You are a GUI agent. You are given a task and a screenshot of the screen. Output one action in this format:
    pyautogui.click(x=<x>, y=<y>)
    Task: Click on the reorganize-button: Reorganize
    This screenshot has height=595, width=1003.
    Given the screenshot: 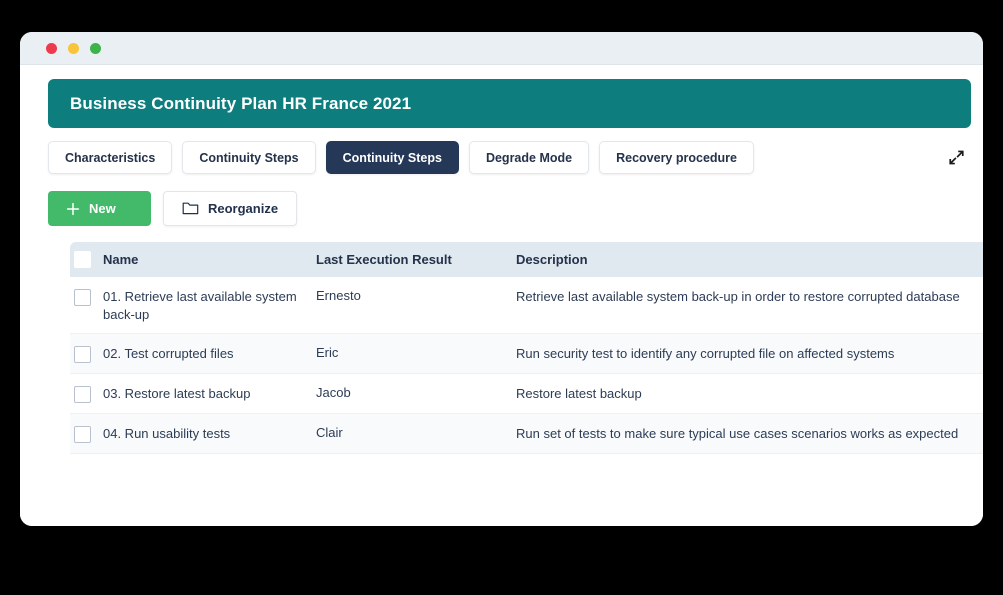 What is the action you would take?
    pyautogui.click(x=230, y=208)
    